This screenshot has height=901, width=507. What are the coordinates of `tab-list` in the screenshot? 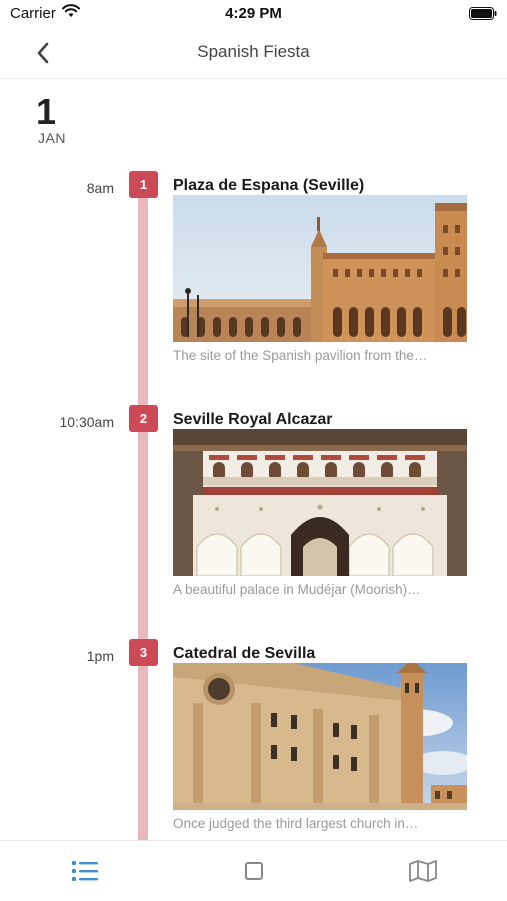 It's located at (84, 871).